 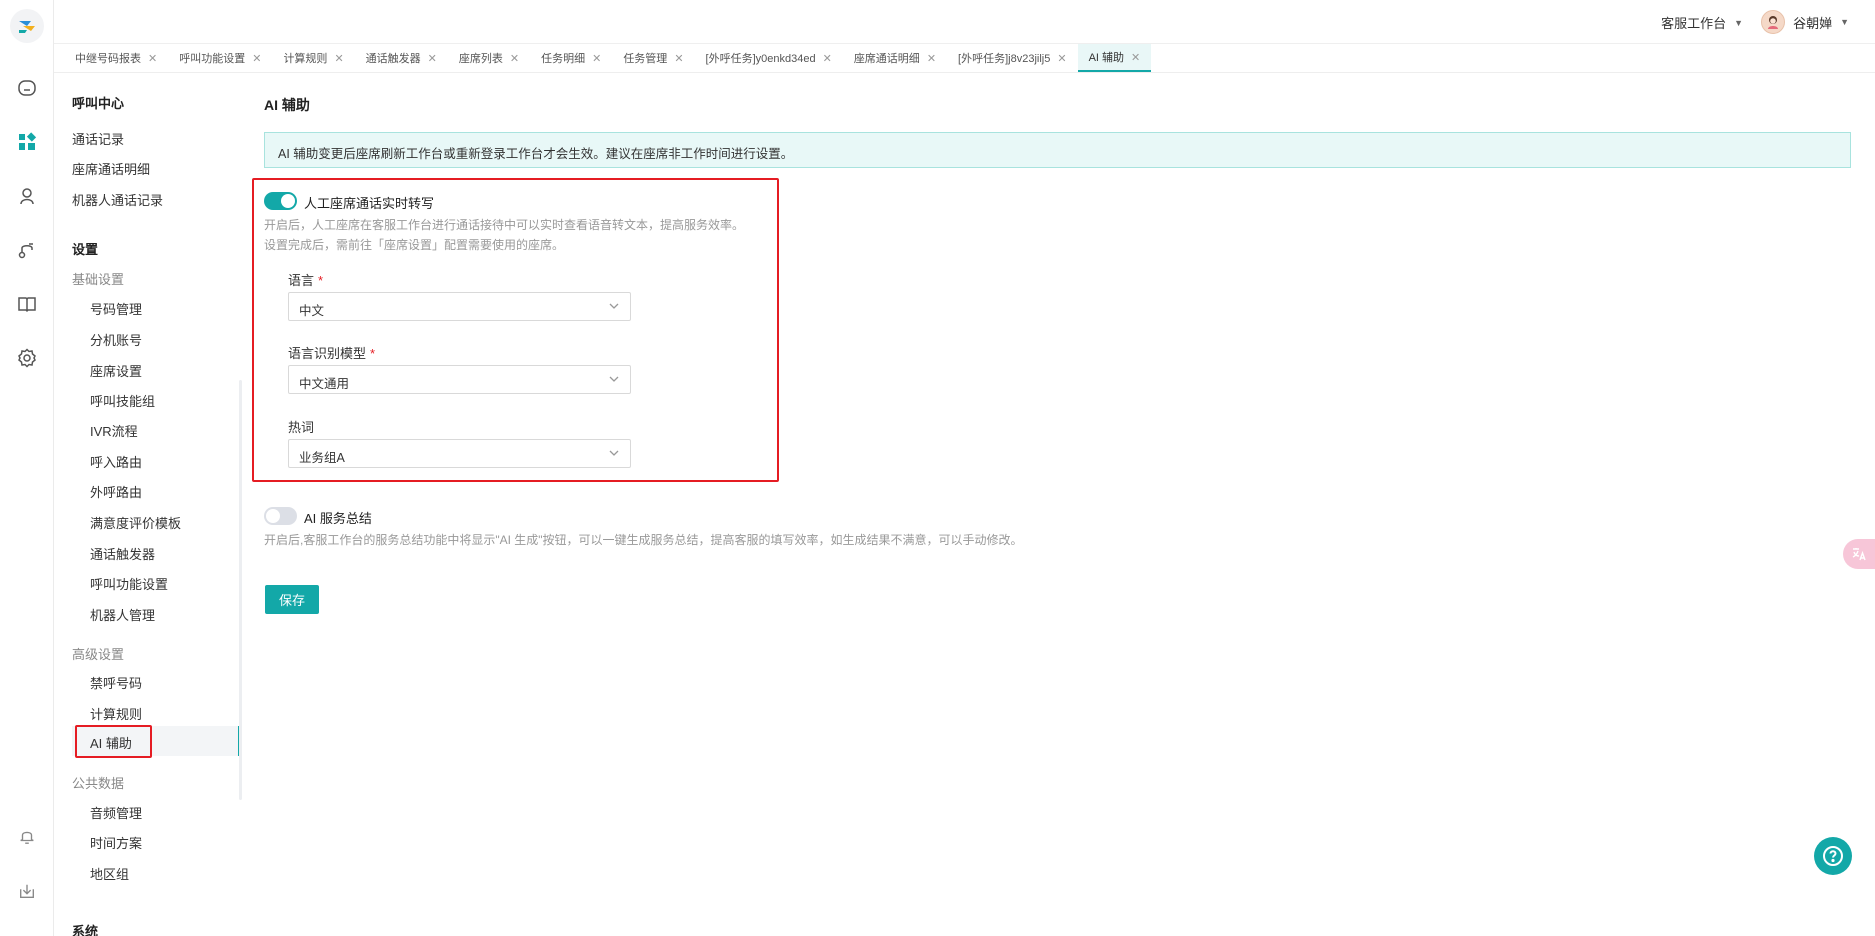 I want to click on translate-icon, so click(x=1859, y=554).